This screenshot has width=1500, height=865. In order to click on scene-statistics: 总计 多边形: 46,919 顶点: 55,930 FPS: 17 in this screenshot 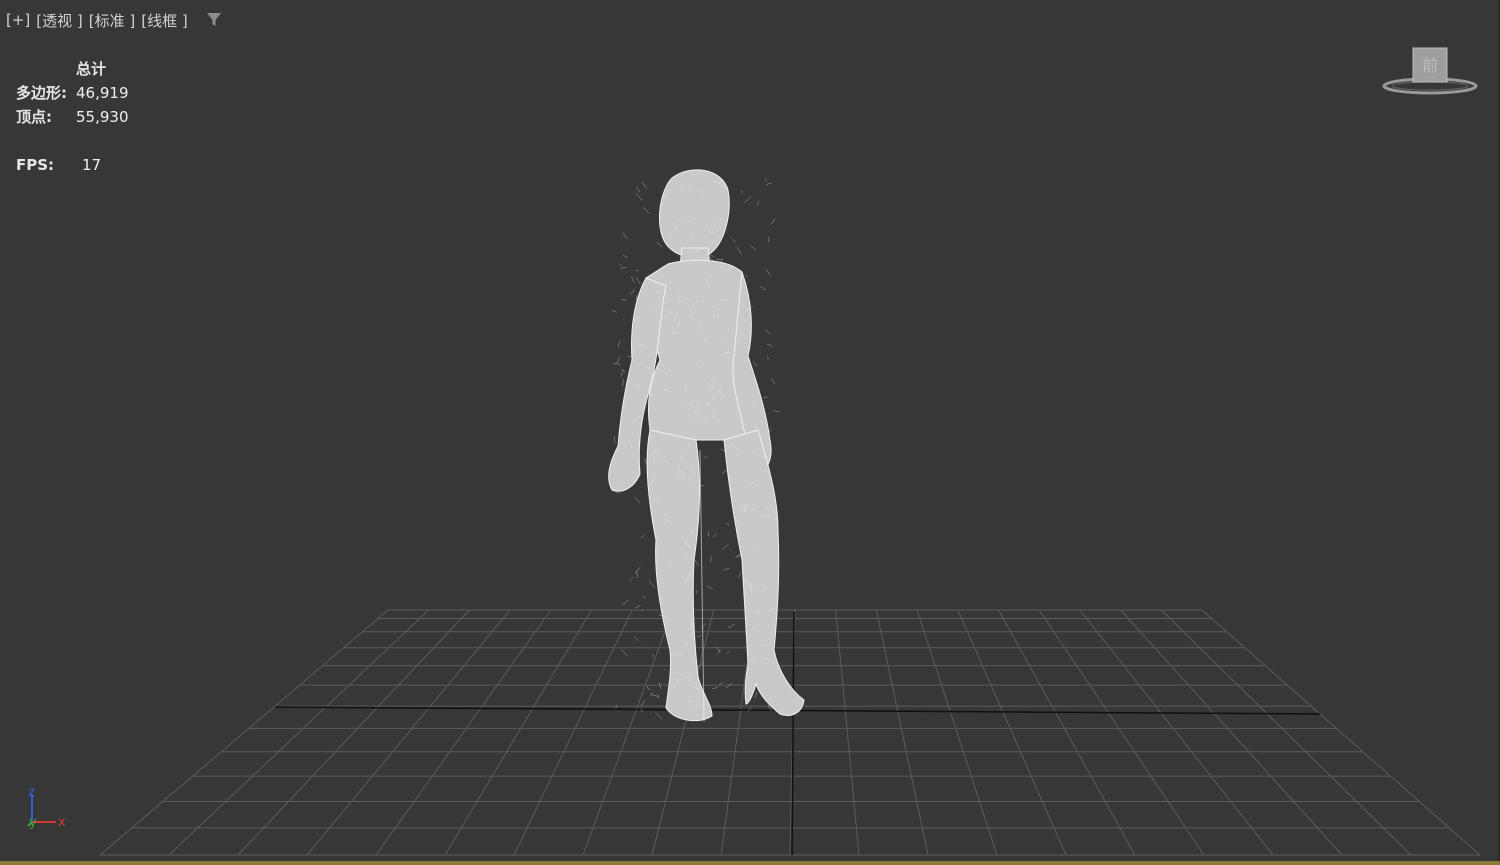, I will do `click(72, 117)`.